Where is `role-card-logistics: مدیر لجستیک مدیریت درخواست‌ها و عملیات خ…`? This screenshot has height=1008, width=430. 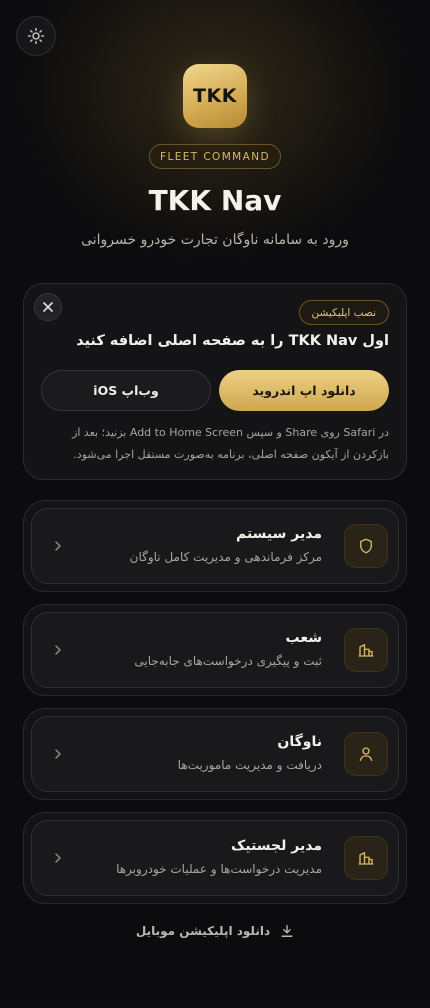
role-card-logistics: مدیر لجستیک مدیریت درخواست‌ها و عملیات خ… is located at coordinates (215, 858).